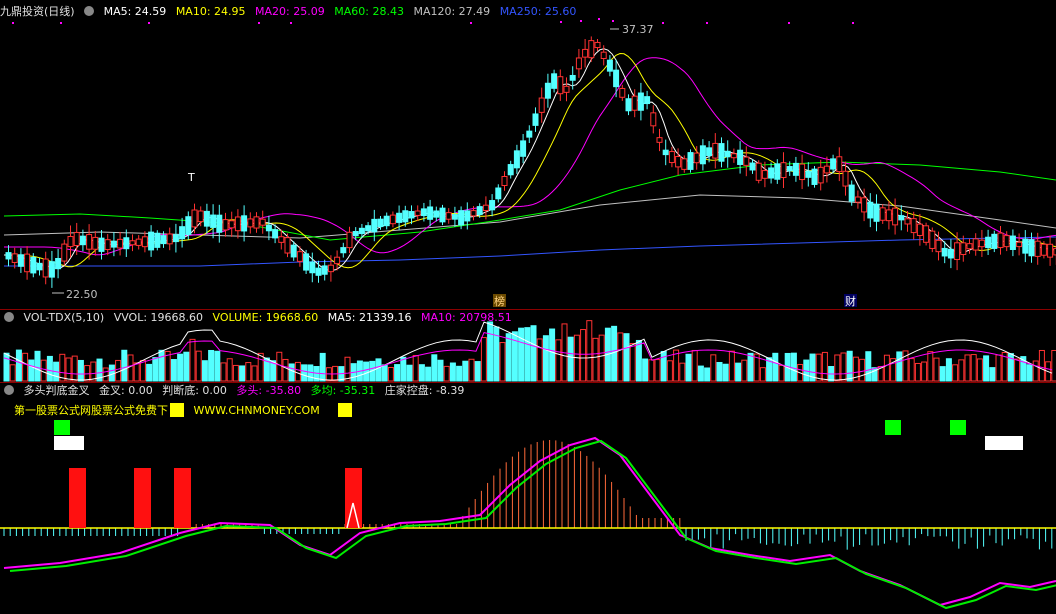 This screenshot has width=1056, height=614. I want to click on ma60-line, so click(529, 201).